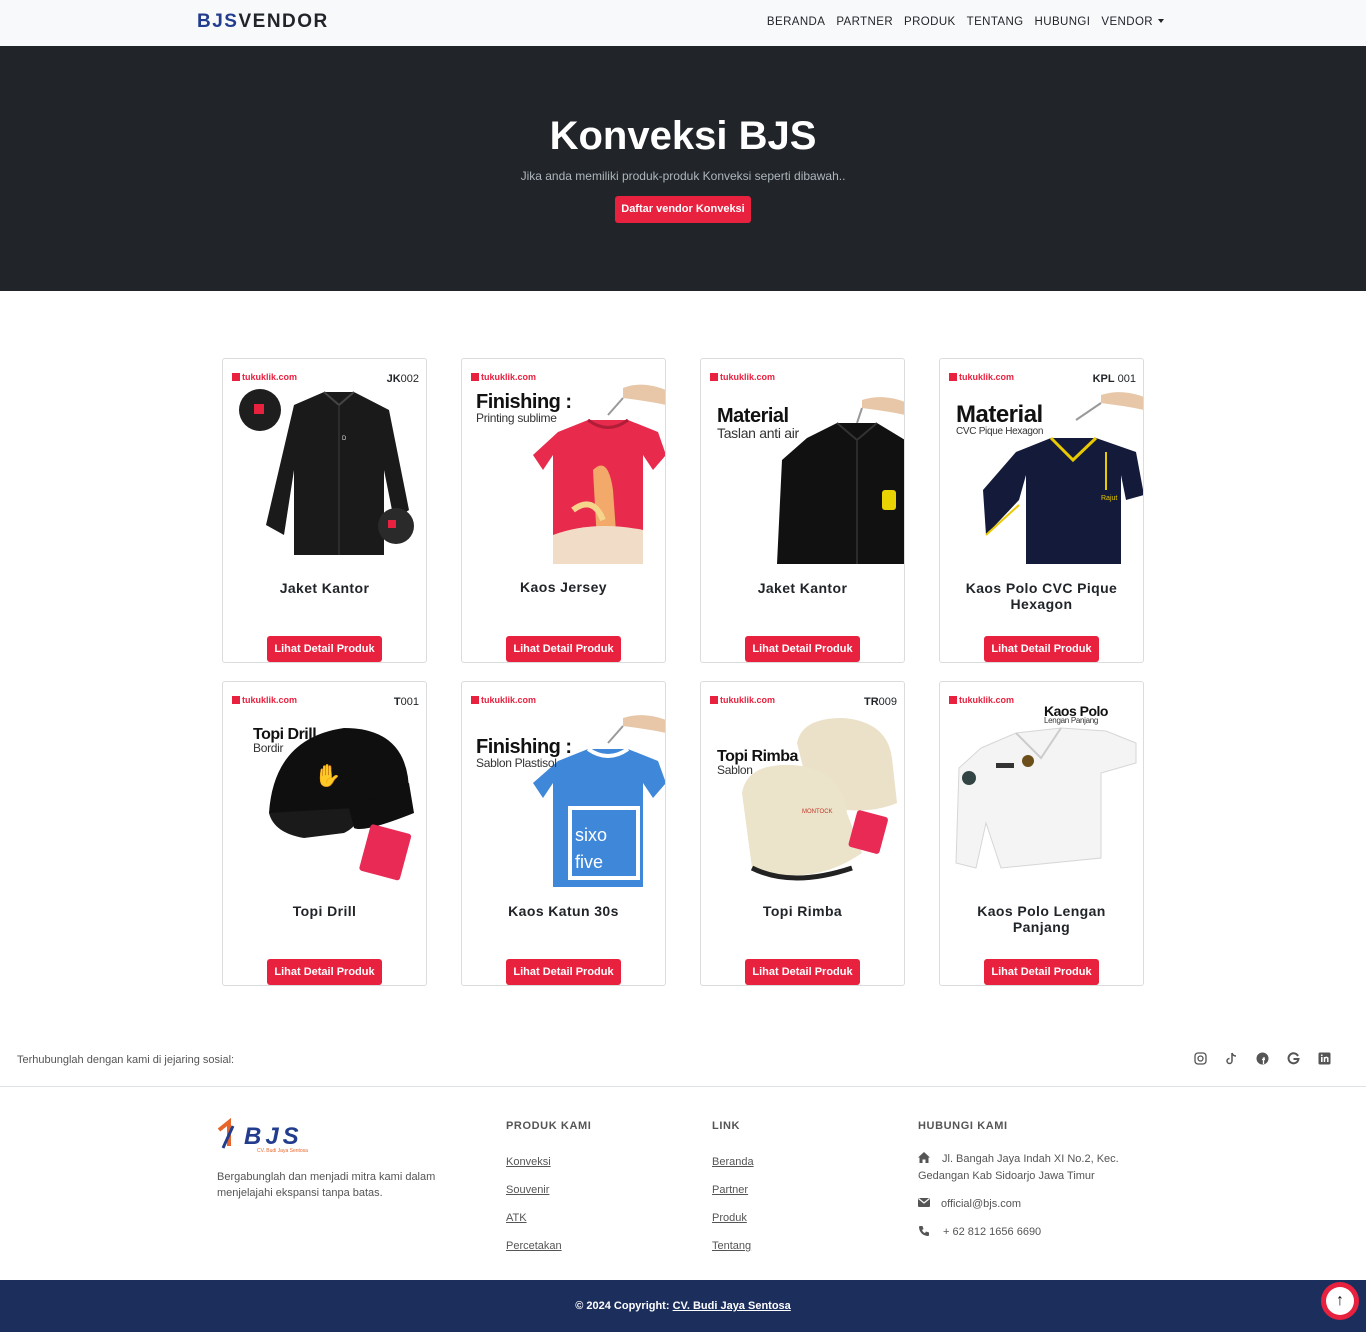 The height and width of the screenshot is (1332, 1366). I want to click on svg-text: five, so click(589, 862).